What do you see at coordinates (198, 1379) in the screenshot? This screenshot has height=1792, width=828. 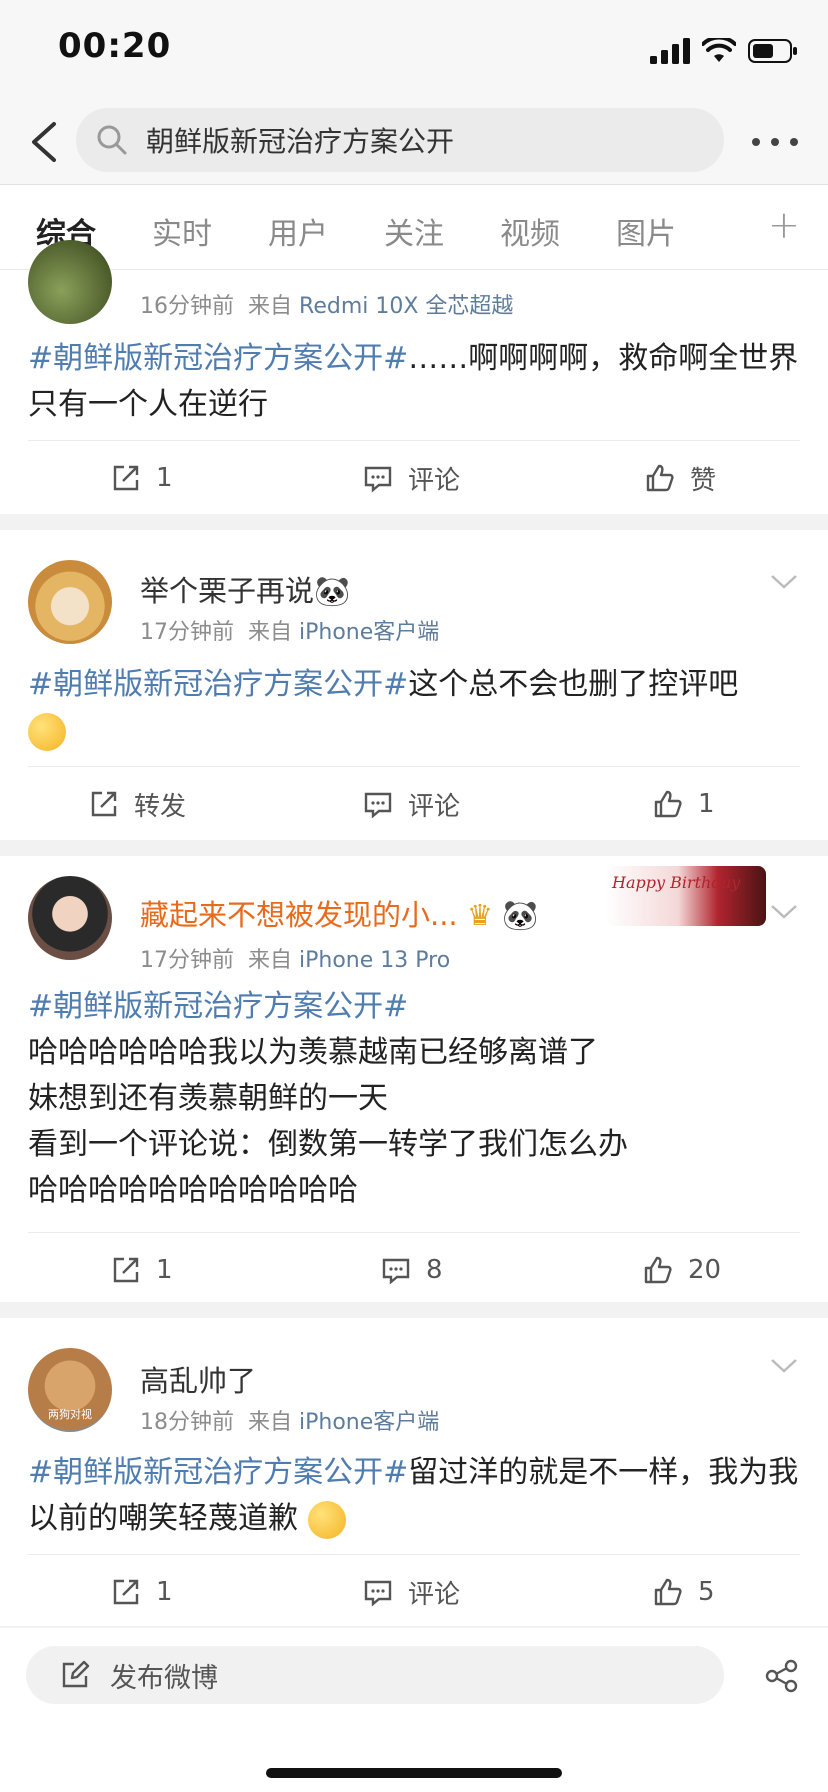 I see `user-name: 高乱帅了` at bounding box center [198, 1379].